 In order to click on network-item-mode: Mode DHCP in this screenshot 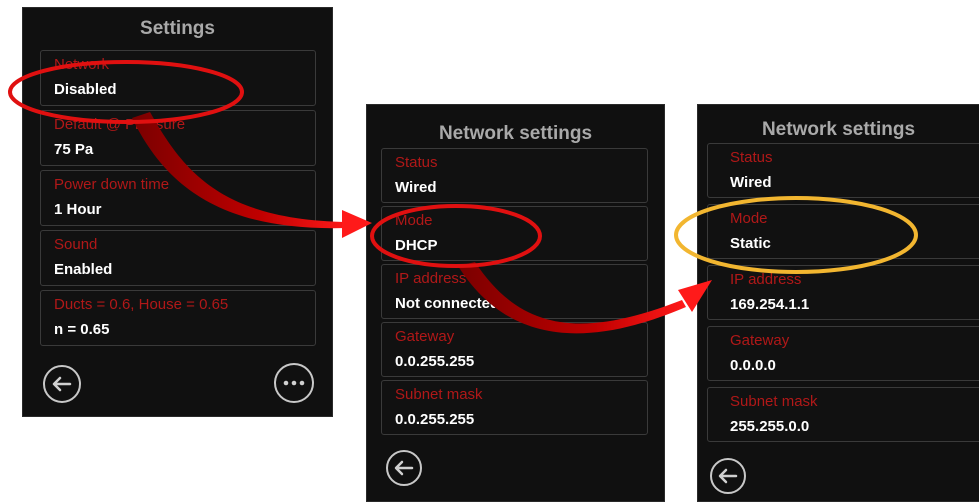, I will do `click(514, 233)`.